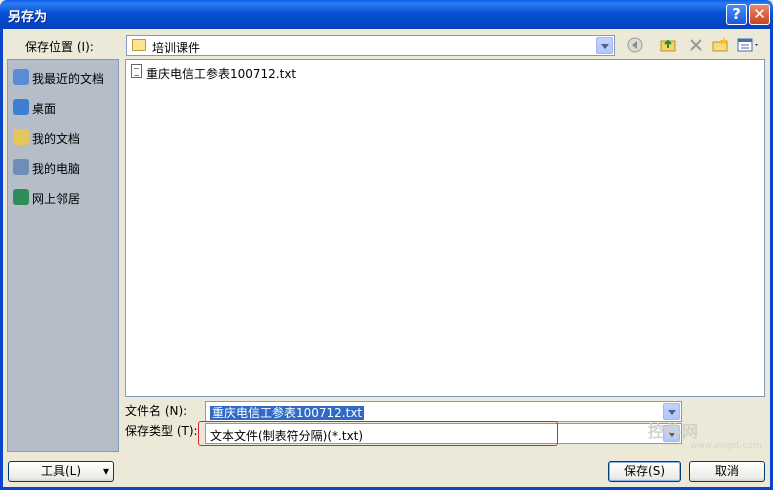  I want to click on filename-input: 重庆电信工参表100712.txt, so click(443, 411).